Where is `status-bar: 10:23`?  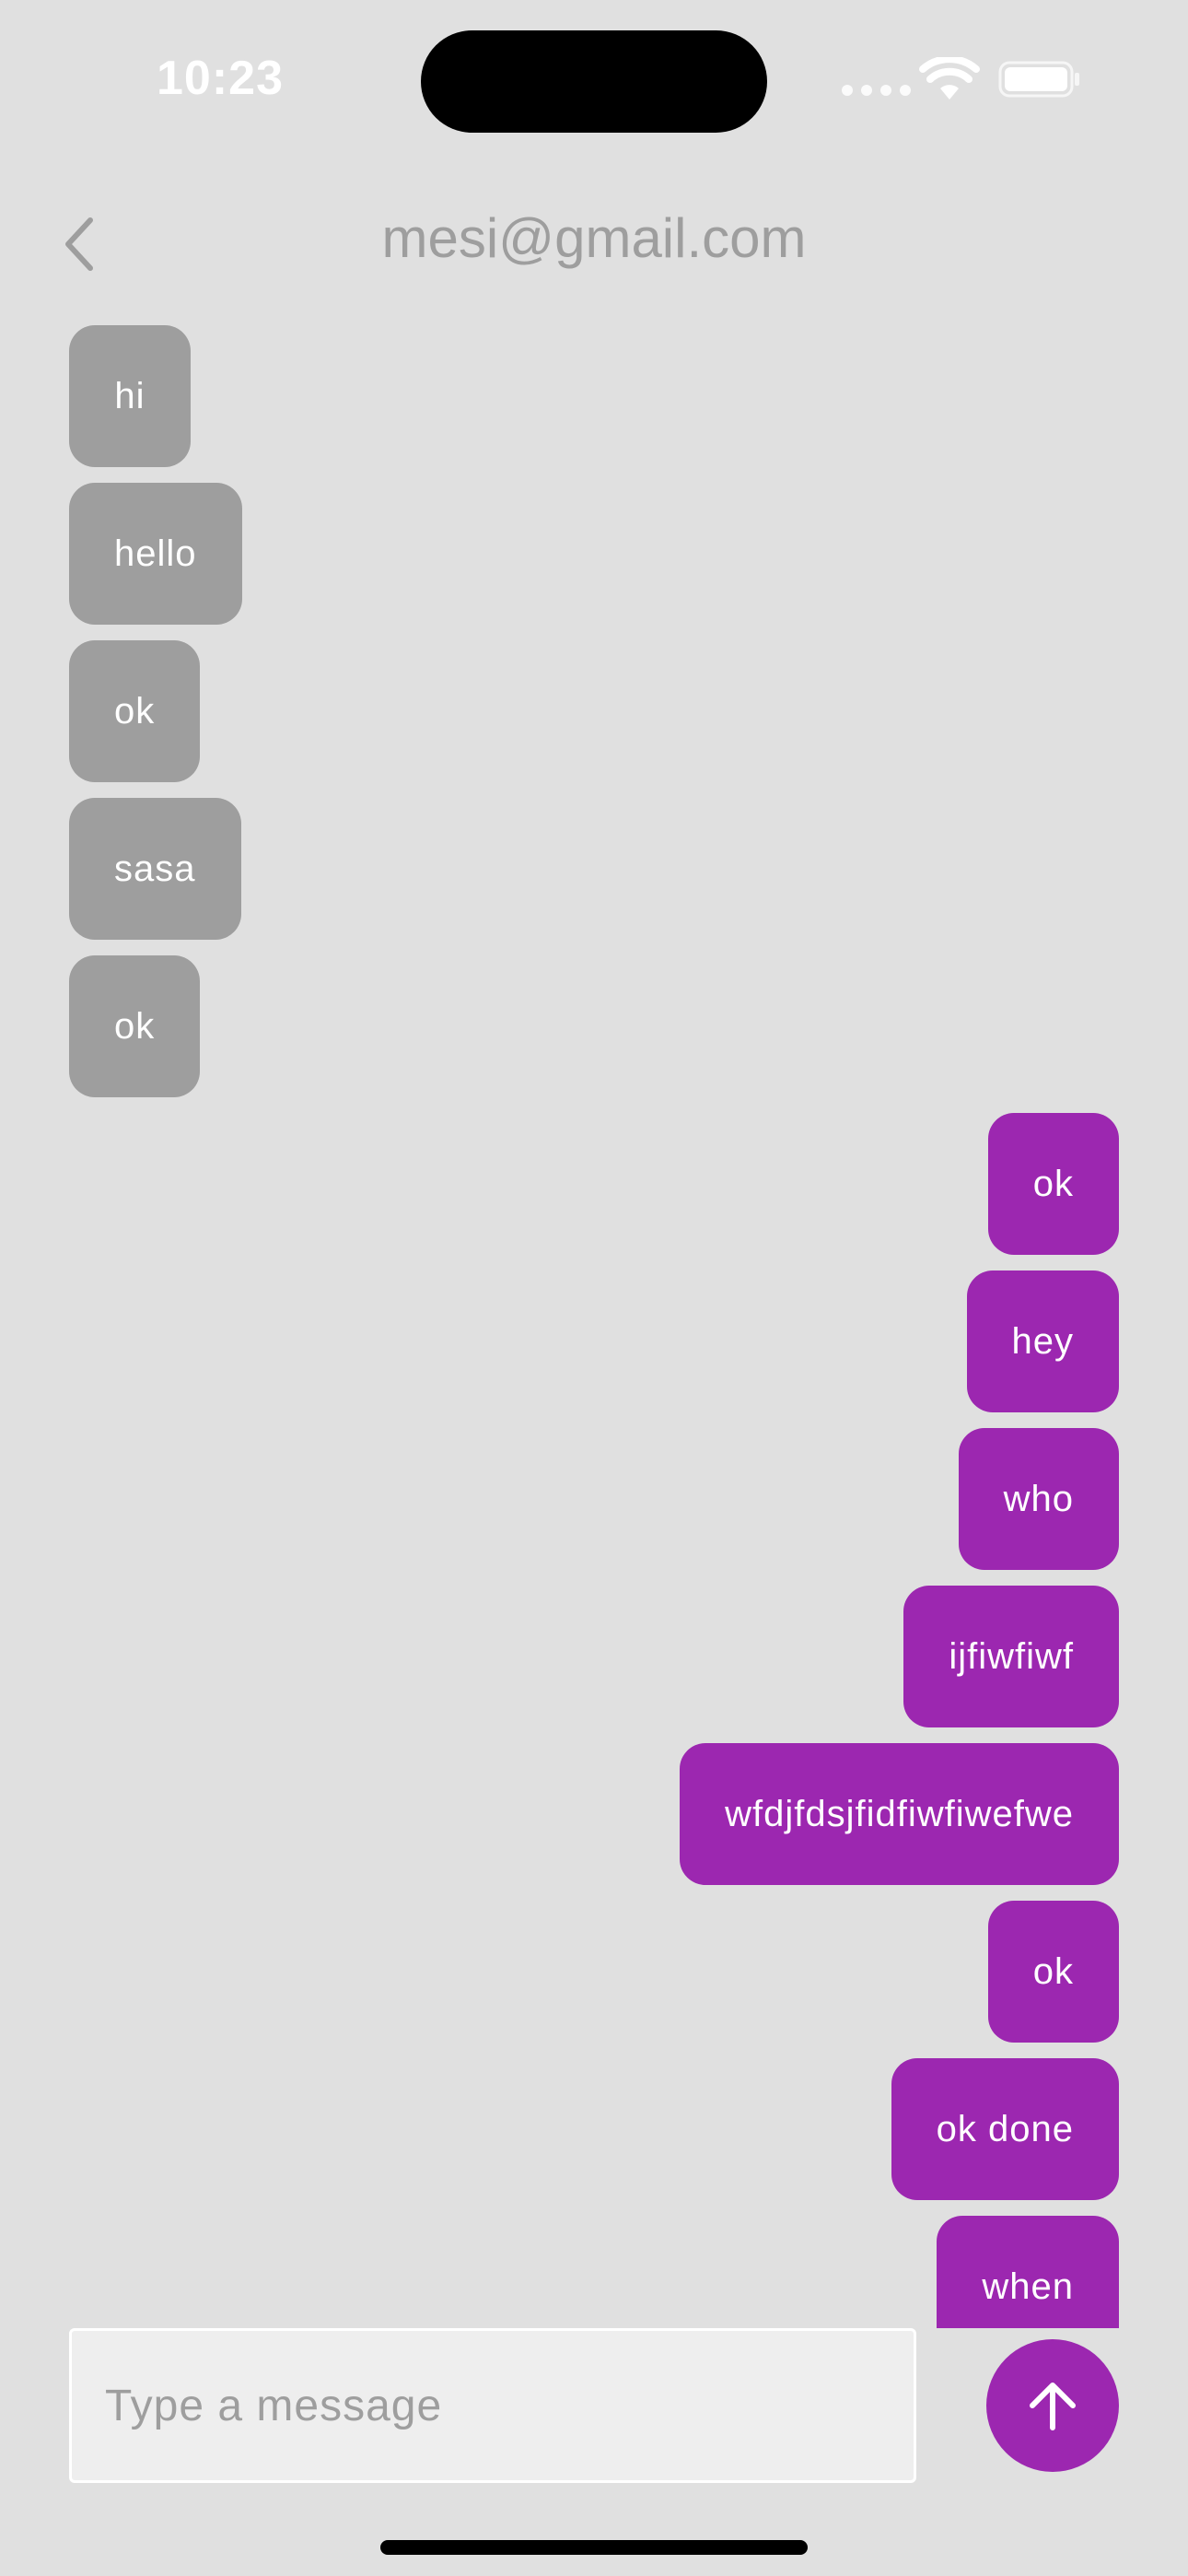
status-bar: 10:23 is located at coordinates (594, 80).